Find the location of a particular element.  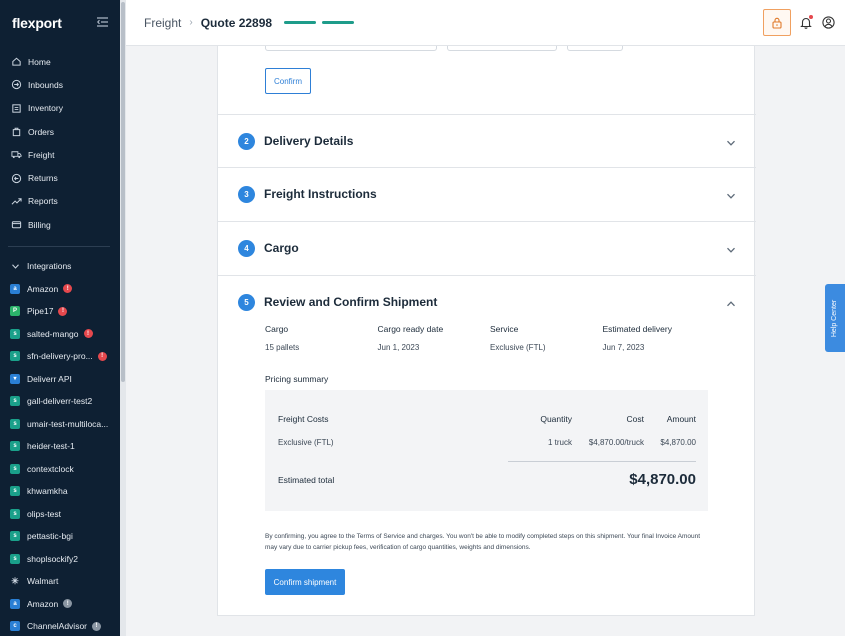

sidebar-item-label: Orders is located at coordinates (41, 131).